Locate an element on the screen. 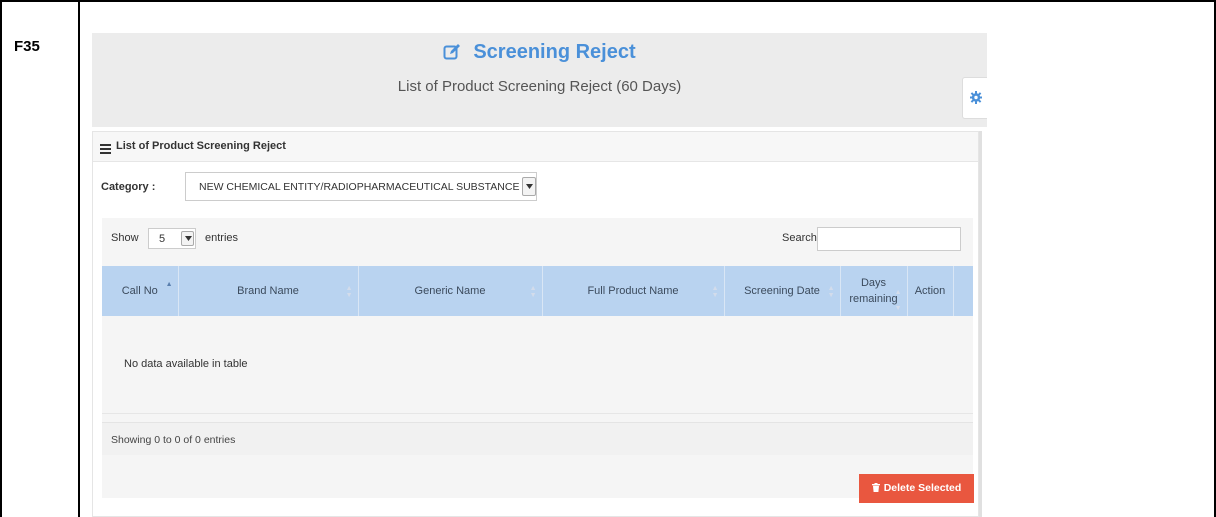 This screenshot has width=1216, height=517. delete-selected-button: Delete Selected is located at coordinates (916, 488).